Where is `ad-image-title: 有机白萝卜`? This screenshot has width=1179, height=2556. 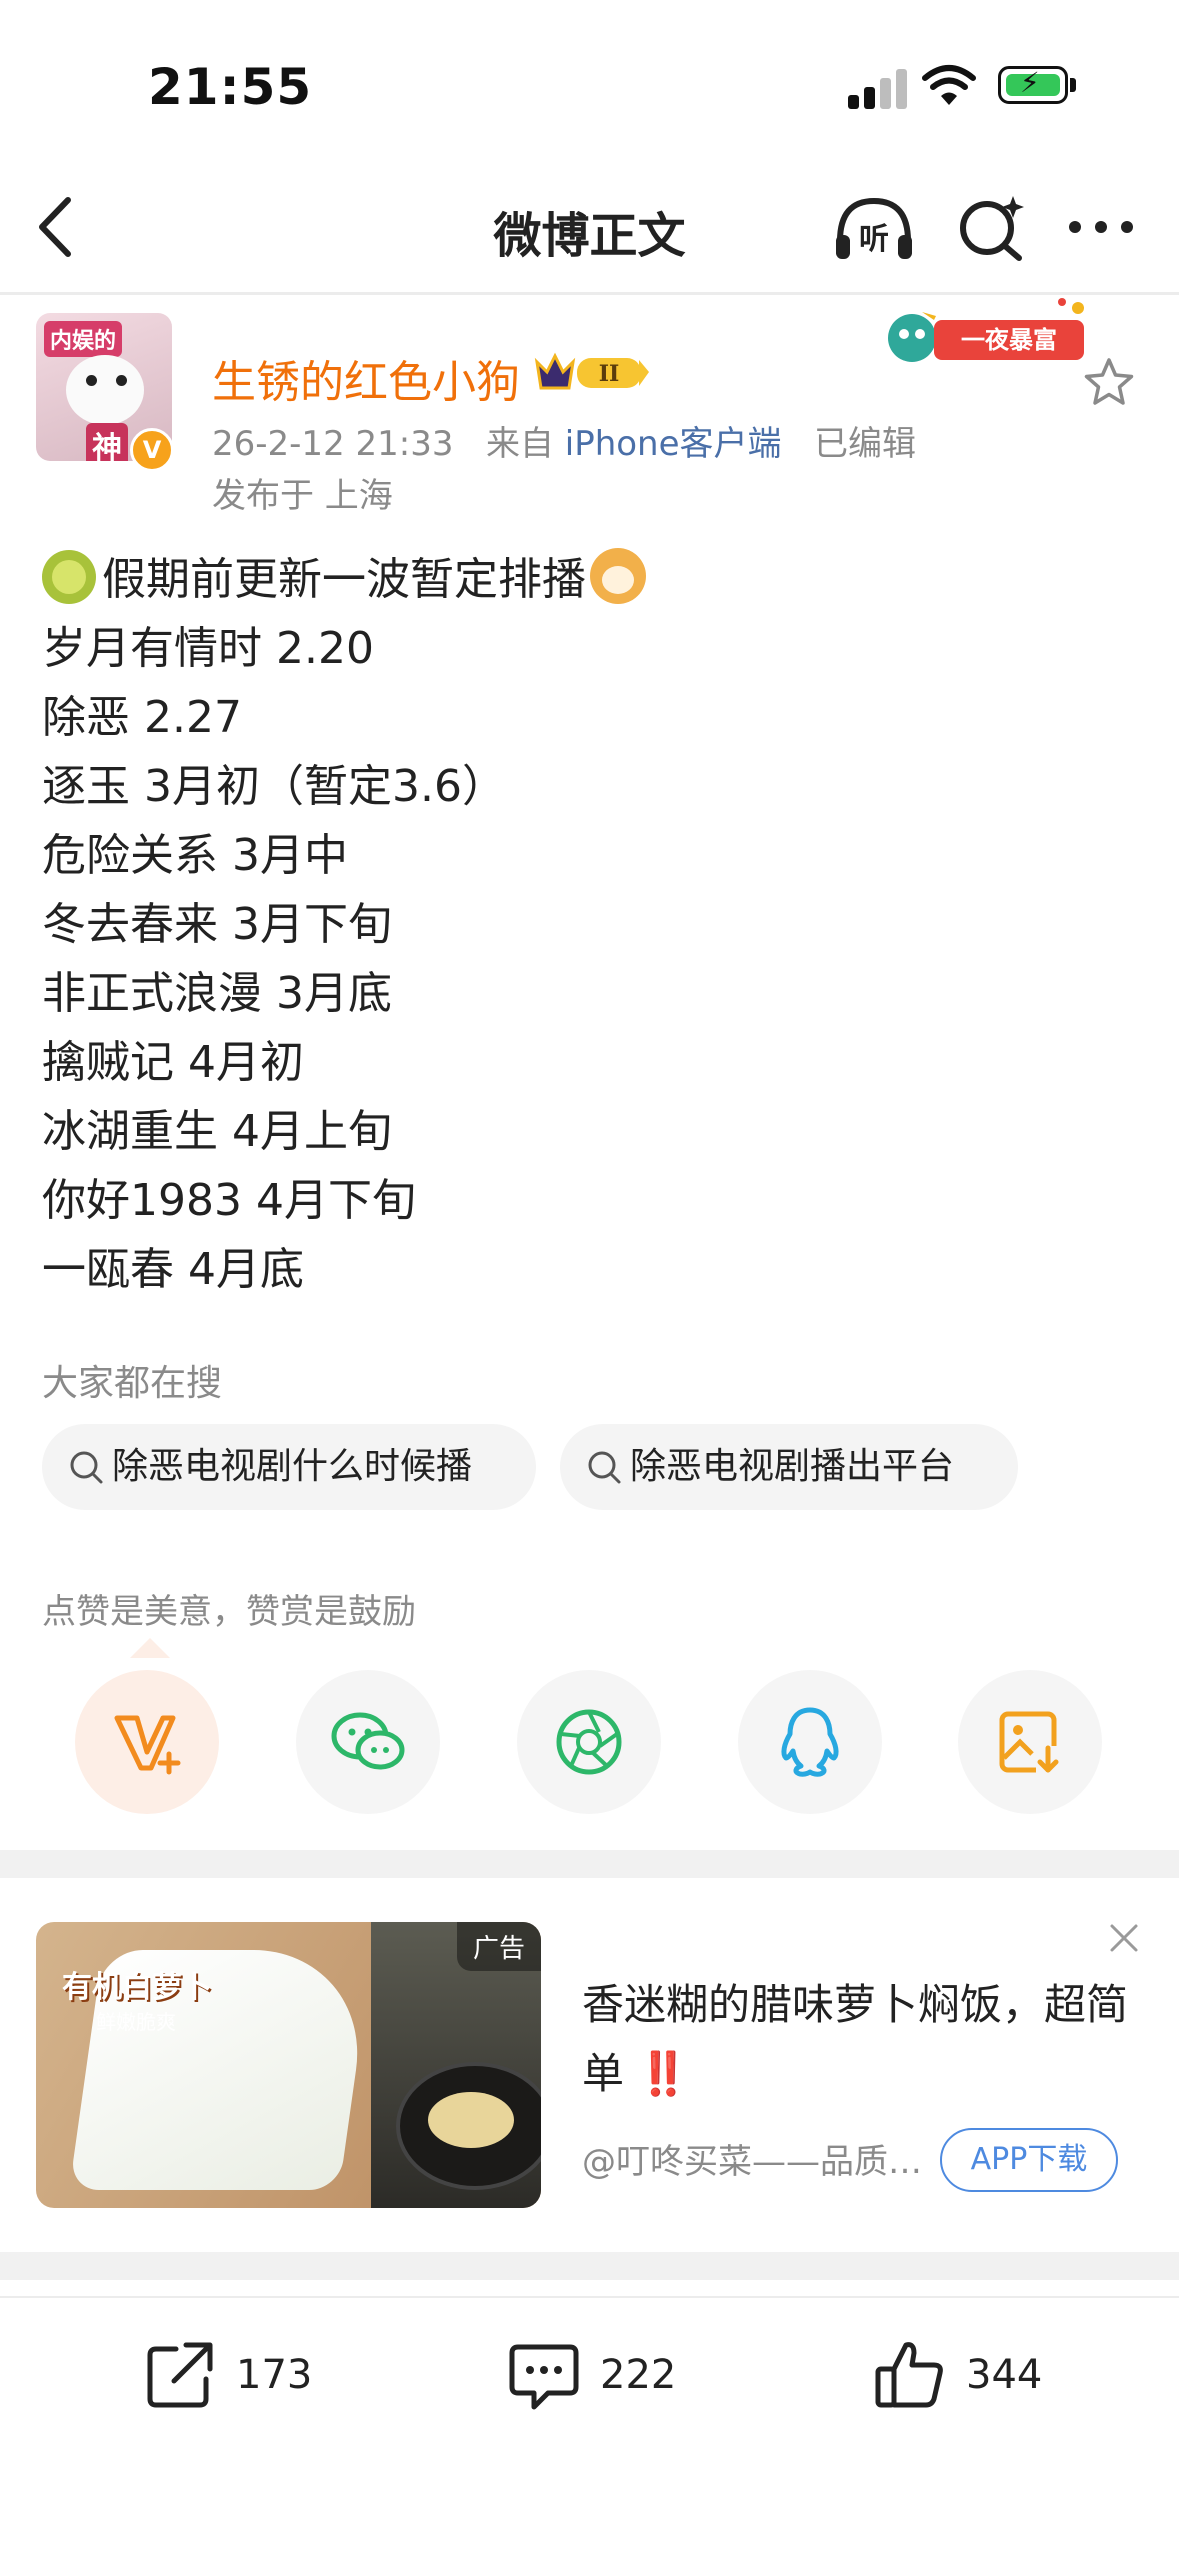 ad-image-title: 有机白萝卜 is located at coordinates (137, 1987).